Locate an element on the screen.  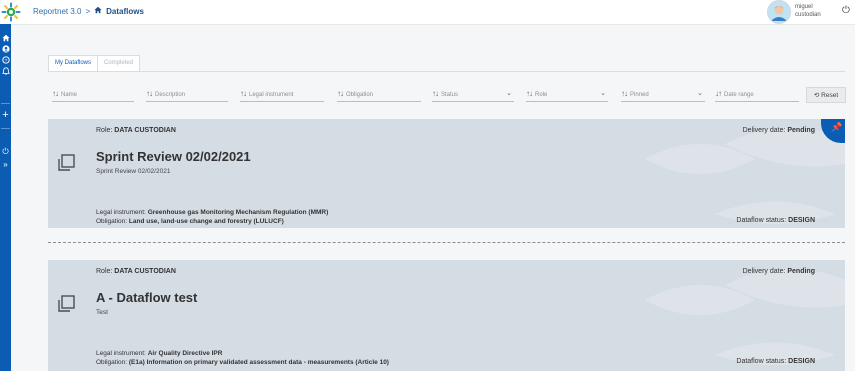
legal-value: Air Quality Directive IPR is located at coordinates (185, 353).